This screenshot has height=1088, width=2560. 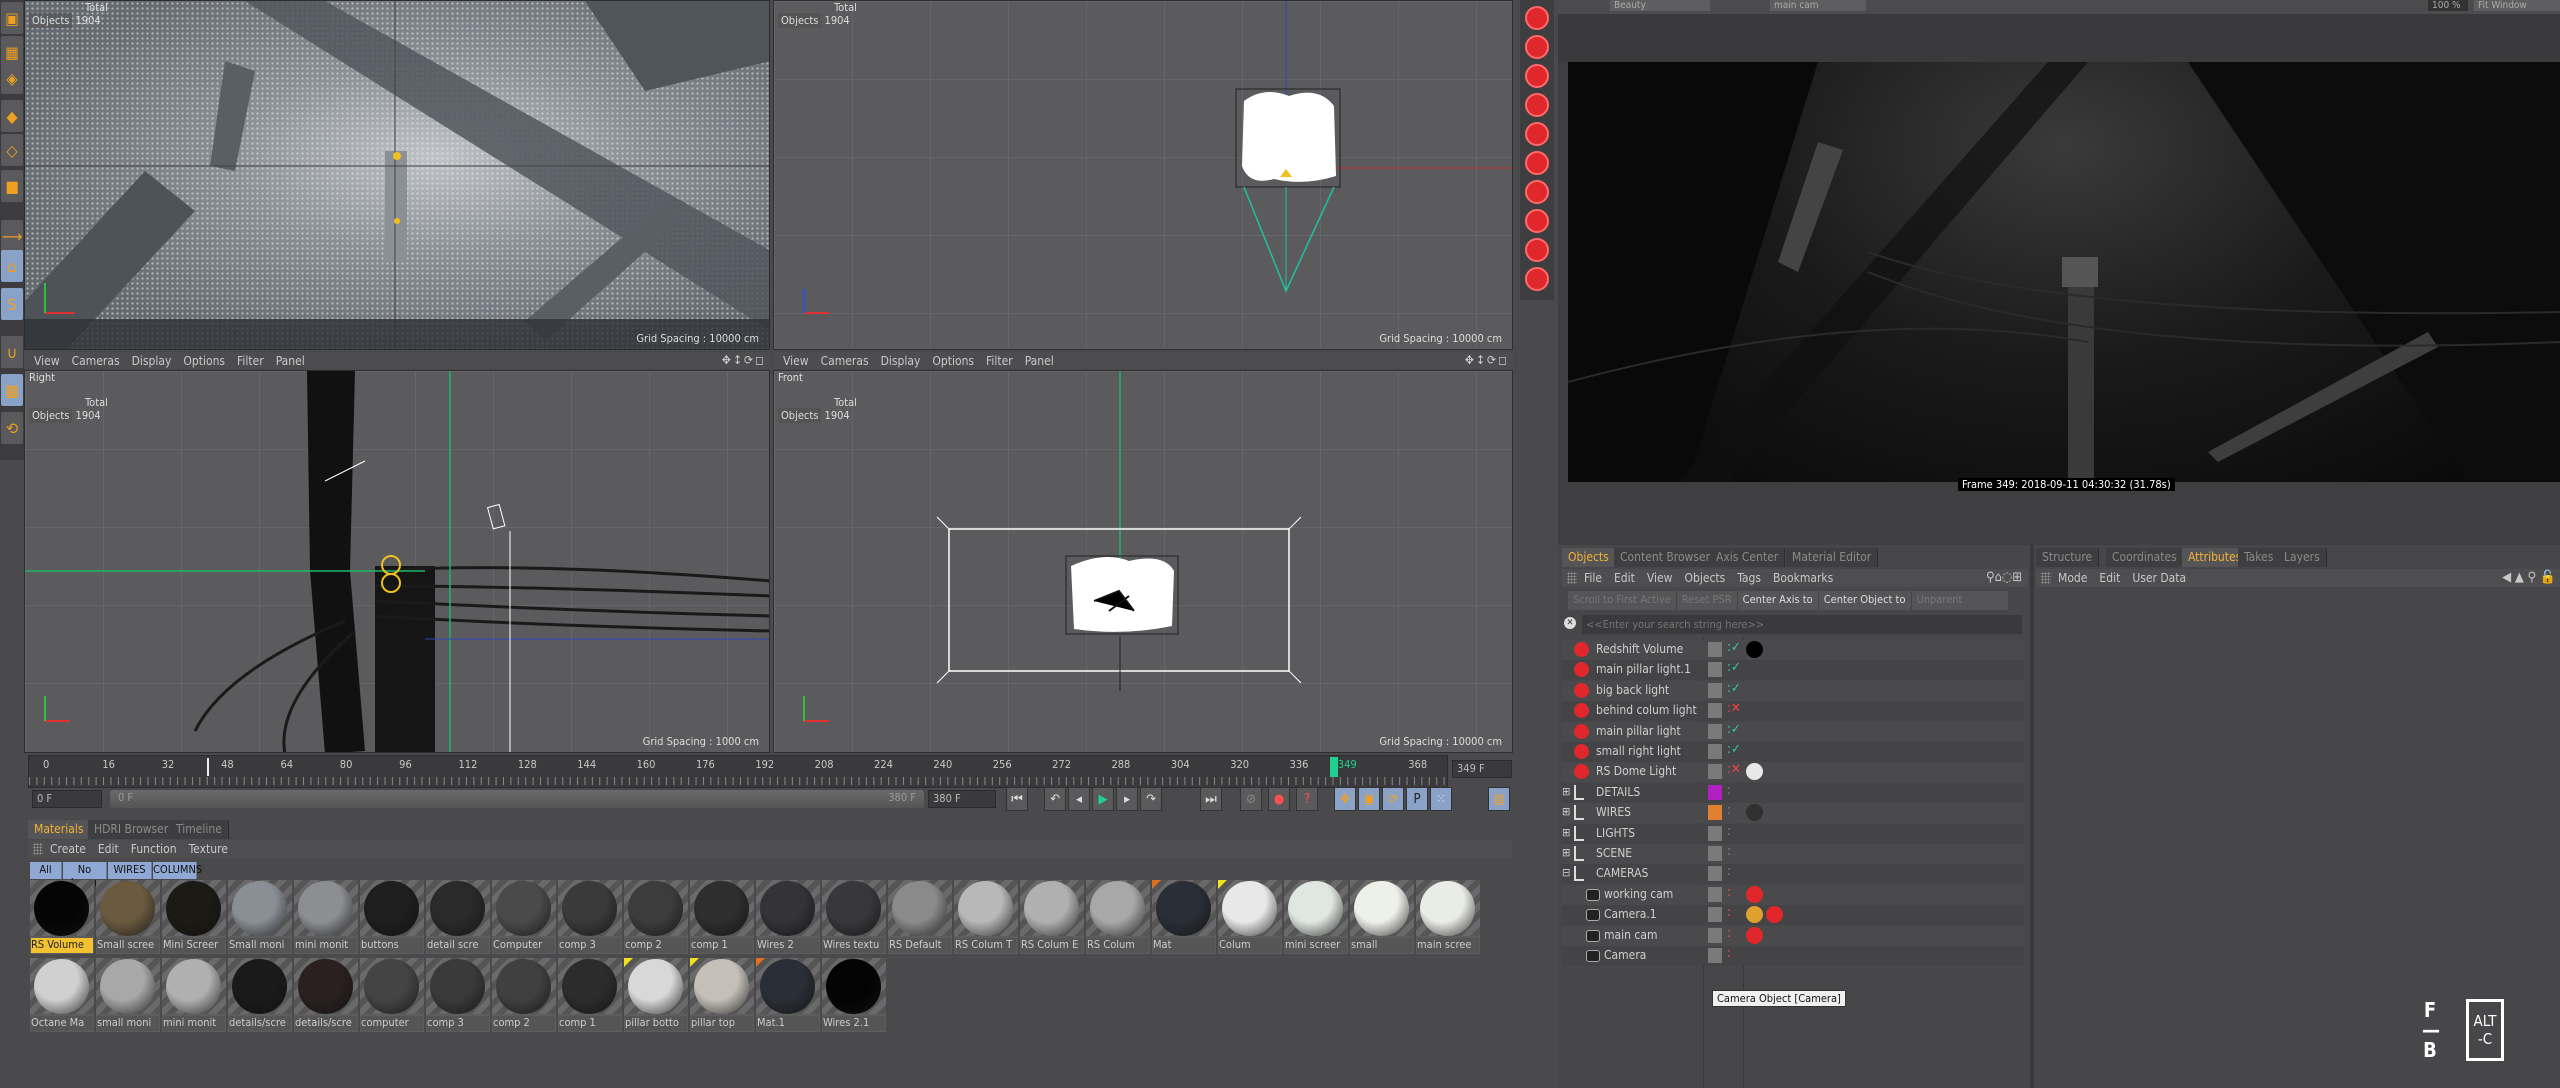 I want to click on filter-no-layer: No Layer, so click(x=85, y=875).